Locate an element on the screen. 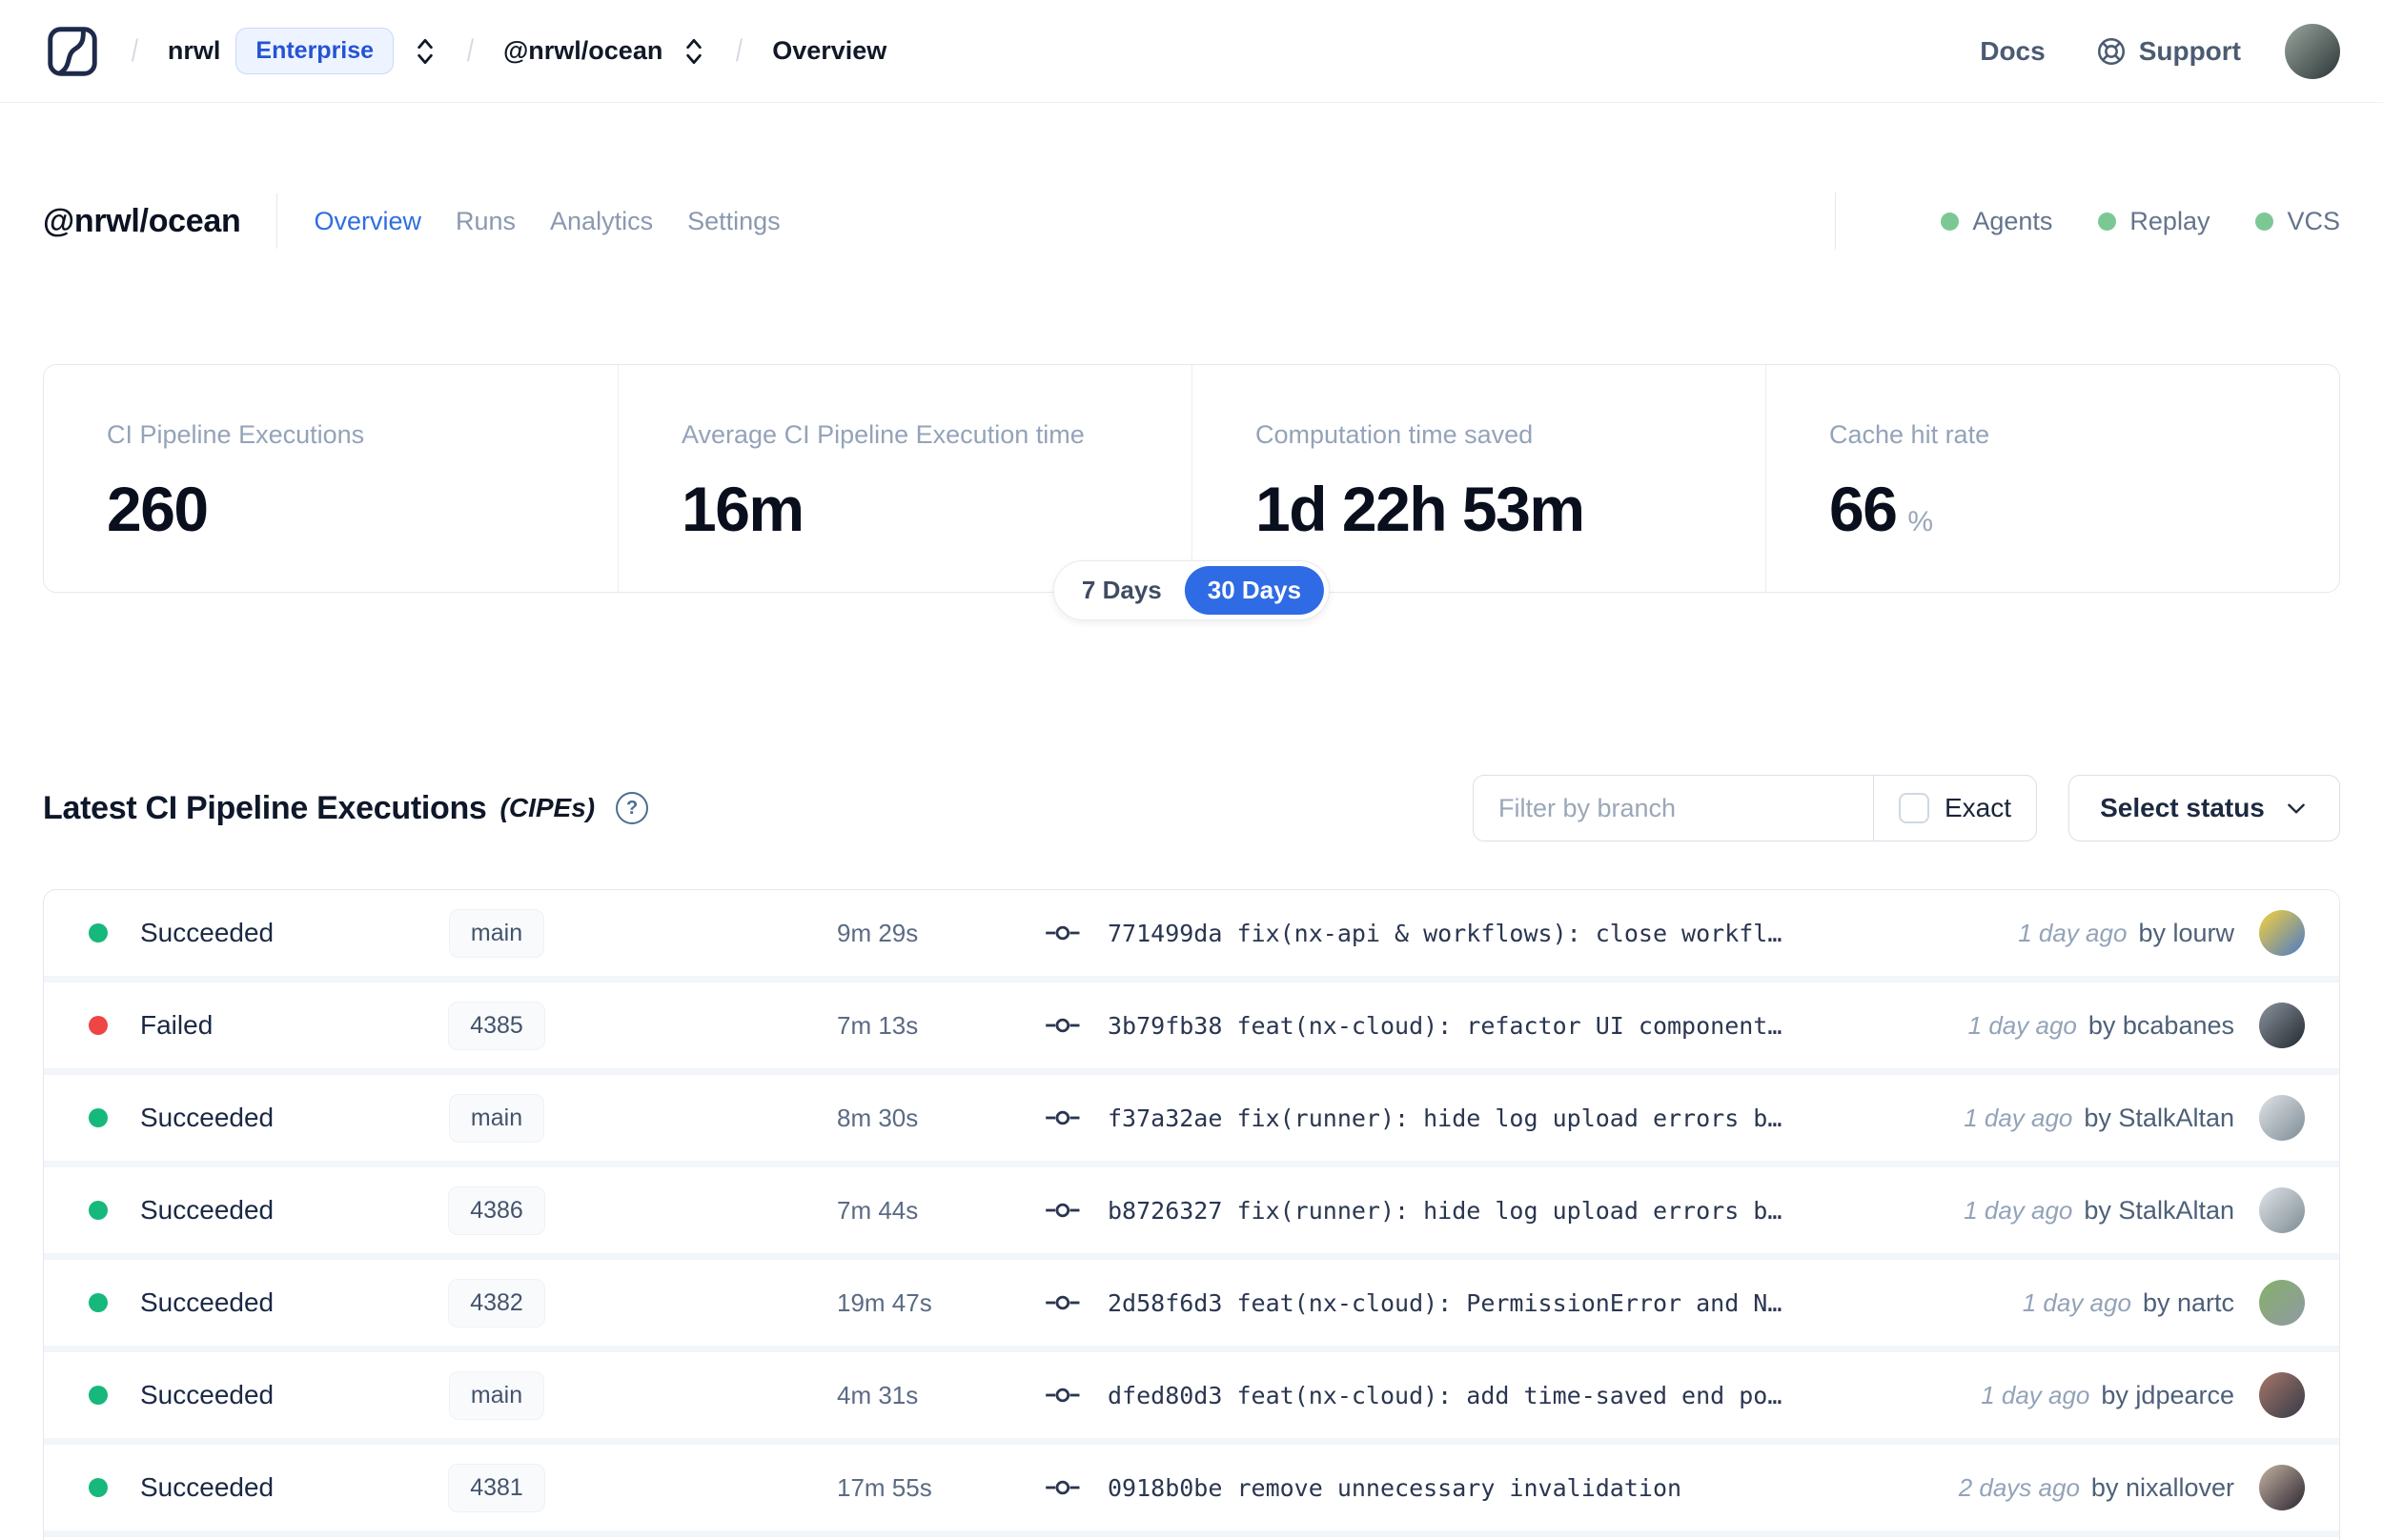 The height and width of the screenshot is (1540, 2383). support-label: Support is located at coordinates (2190, 50).